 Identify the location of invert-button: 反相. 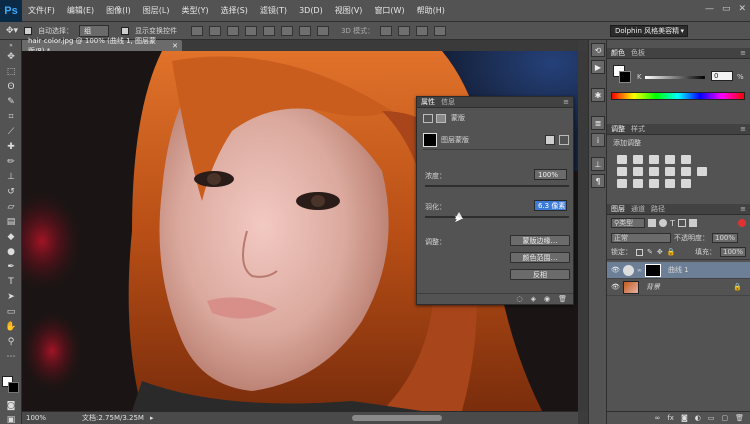
(540, 274).